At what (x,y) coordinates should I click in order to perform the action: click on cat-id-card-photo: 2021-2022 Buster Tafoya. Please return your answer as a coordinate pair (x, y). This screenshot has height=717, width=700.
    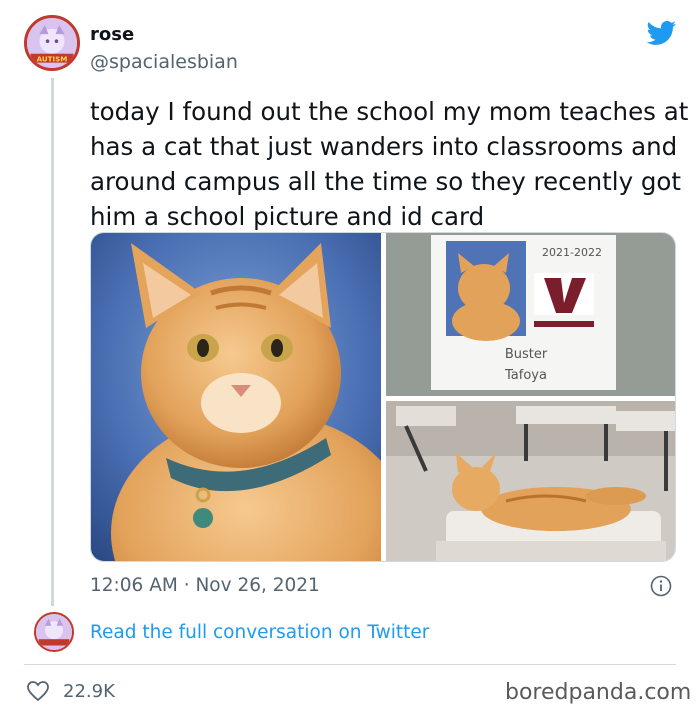
    Looking at the image, I should click on (530, 314).